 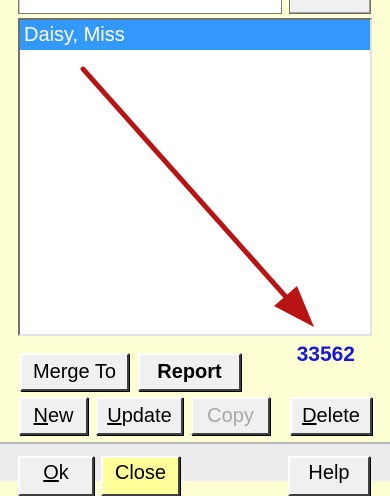 I want to click on copy-button: Copy, so click(x=230, y=416).